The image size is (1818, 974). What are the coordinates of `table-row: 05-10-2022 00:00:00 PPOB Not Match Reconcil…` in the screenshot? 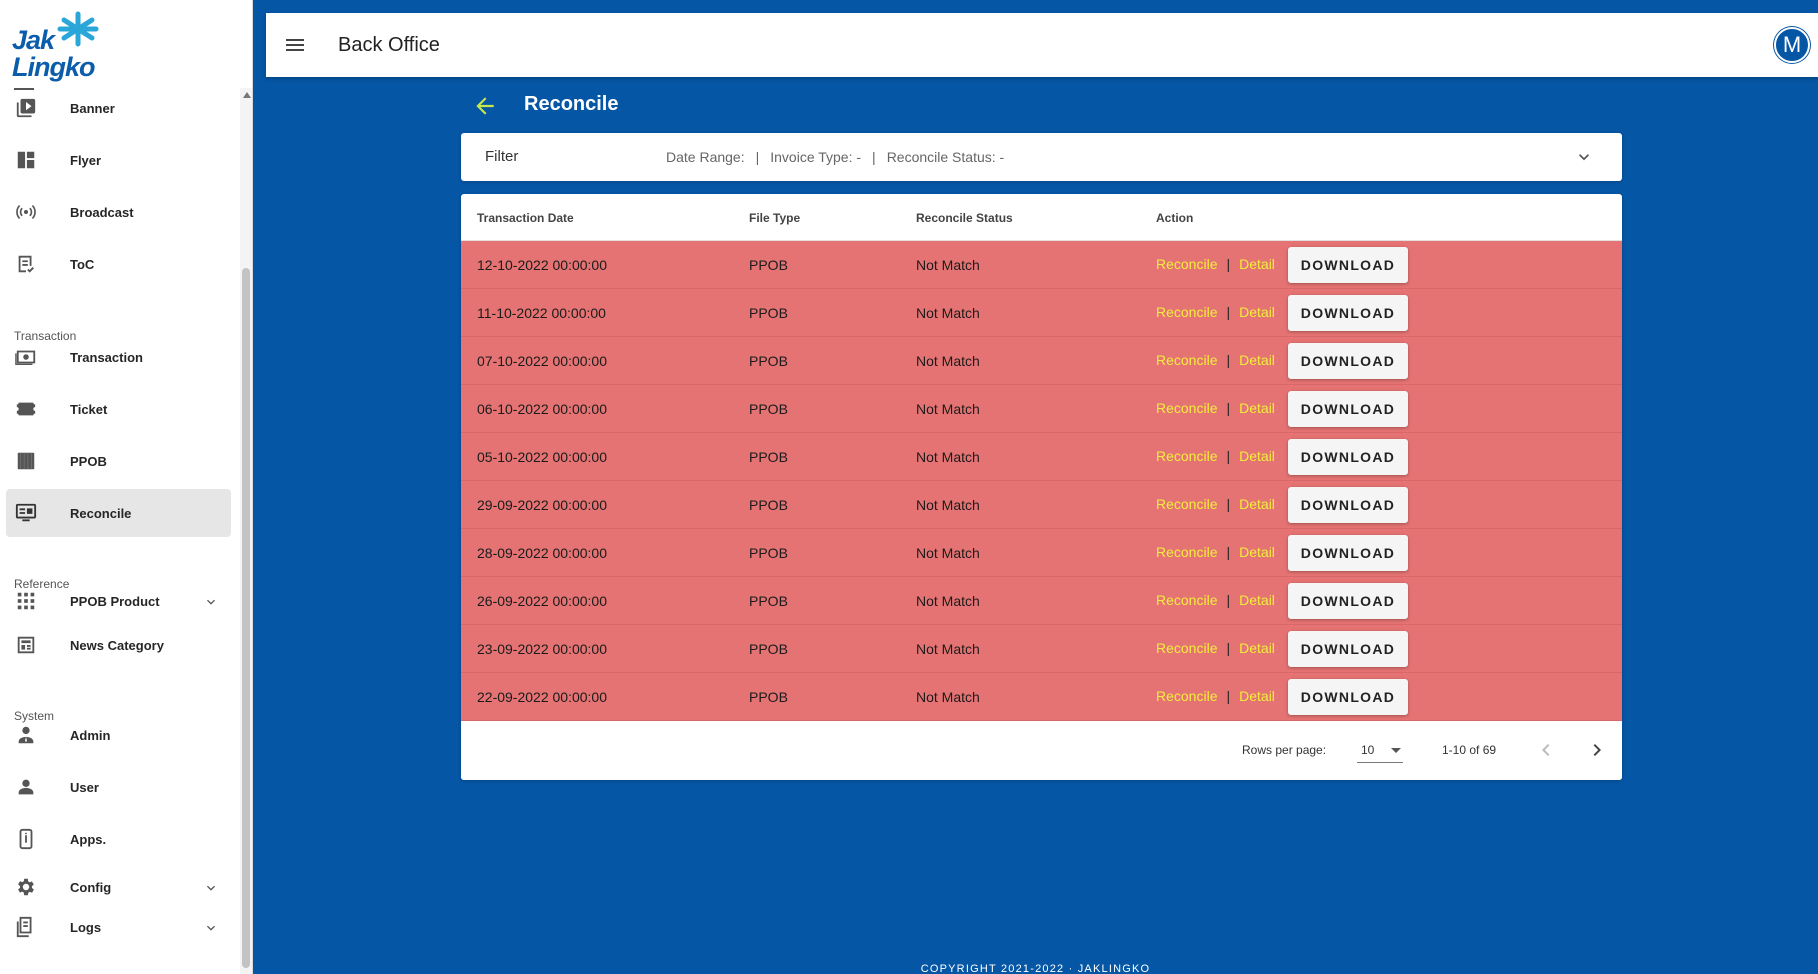 It's located at (1041, 457).